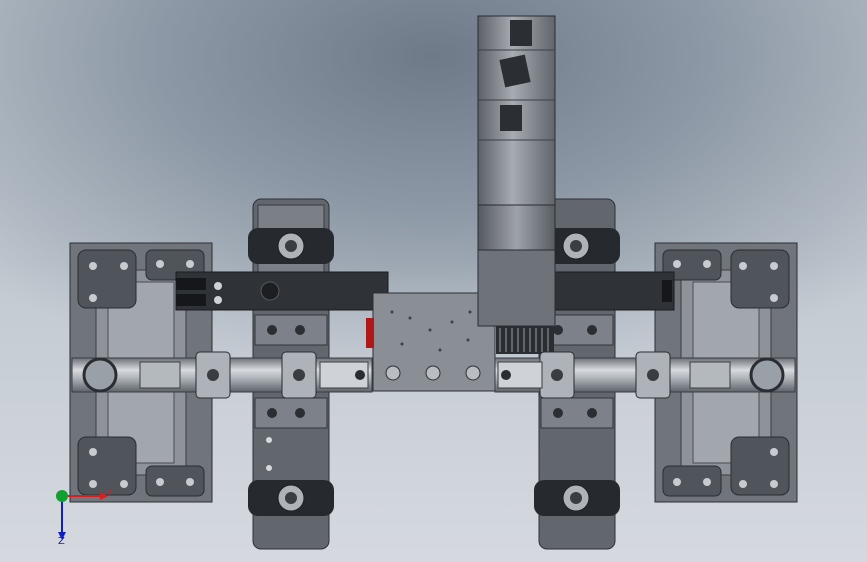 The height and width of the screenshot is (562, 867). I want to click on center-housing, so click(431, 342).